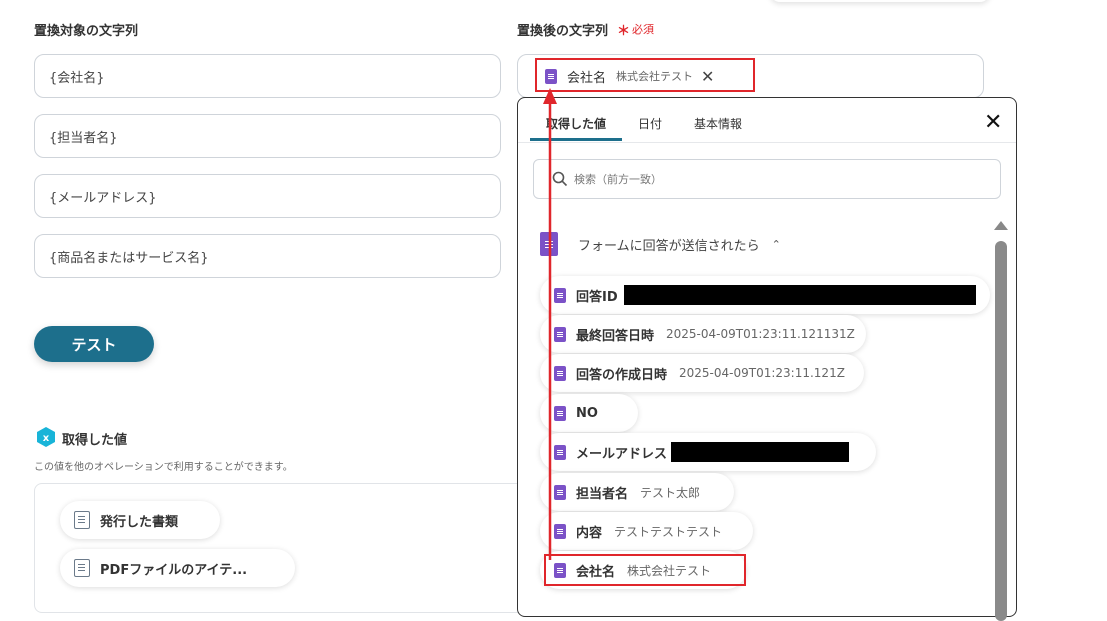 The width and height of the screenshot is (1107, 621). I want to click on search-box: 検索（前方一致）, so click(767, 179).